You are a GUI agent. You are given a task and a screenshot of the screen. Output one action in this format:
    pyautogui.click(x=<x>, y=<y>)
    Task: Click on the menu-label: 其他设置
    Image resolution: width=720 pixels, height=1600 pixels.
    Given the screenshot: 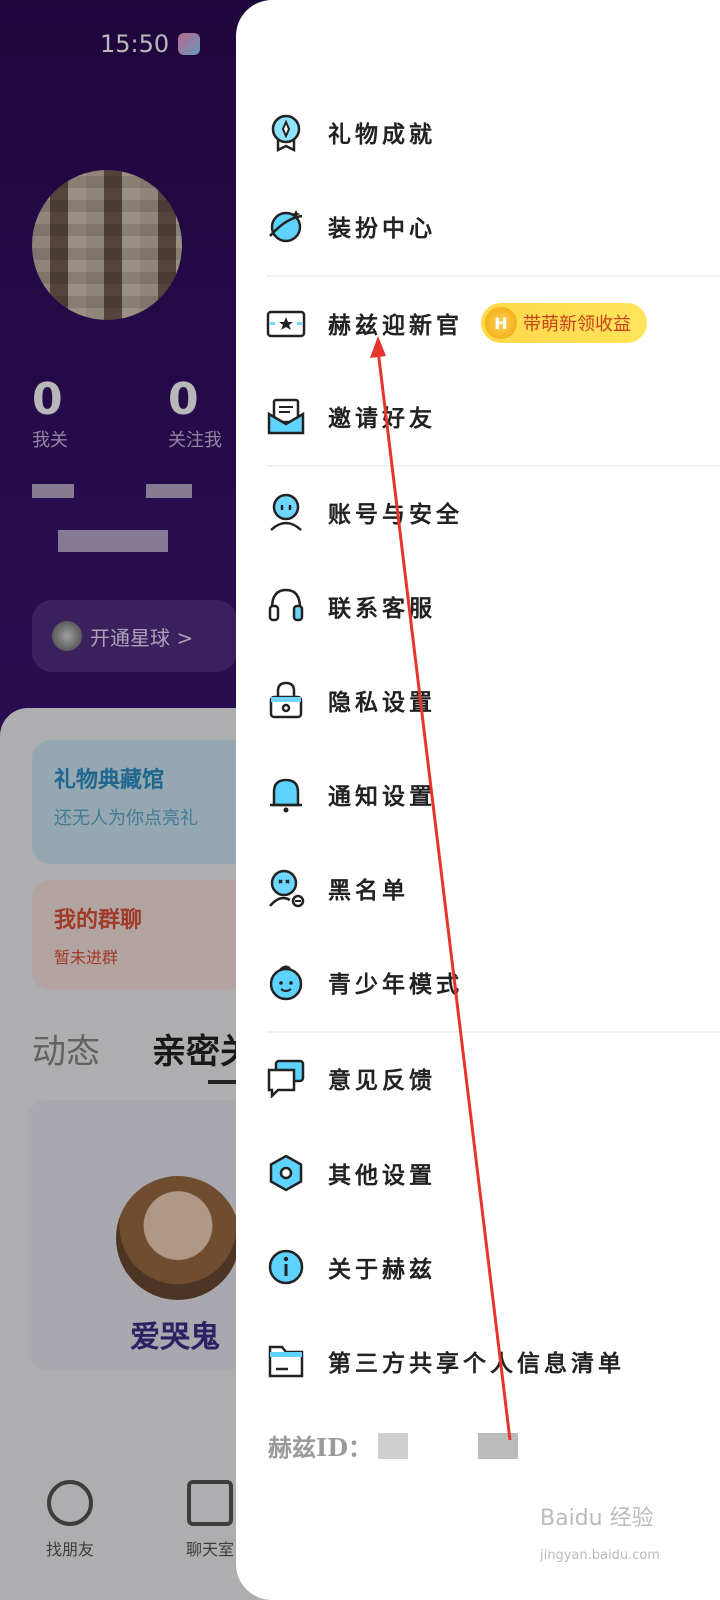 What is the action you would take?
    pyautogui.click(x=382, y=1175)
    